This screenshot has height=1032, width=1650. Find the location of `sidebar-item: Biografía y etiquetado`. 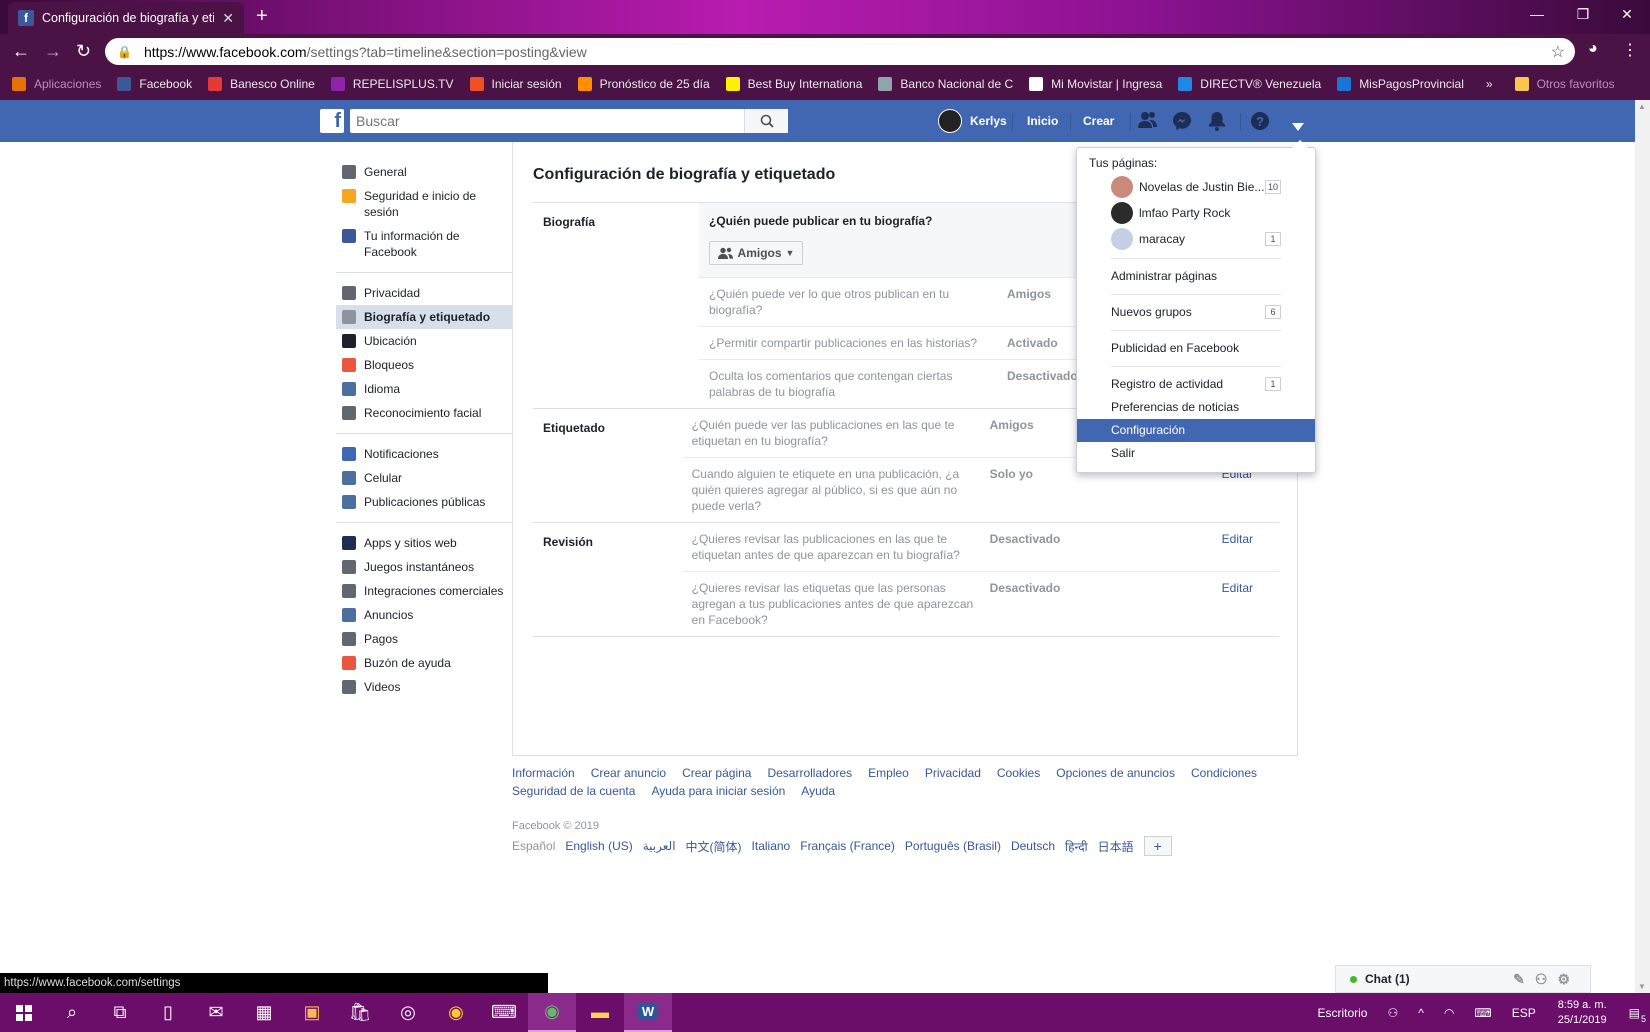

sidebar-item: Biografía y etiquetado is located at coordinates (424, 317).